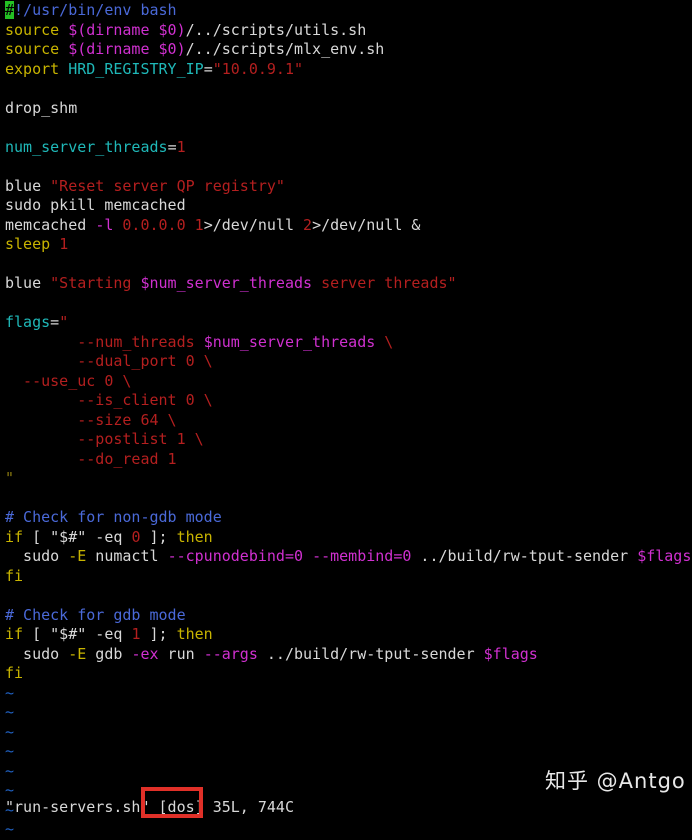  What do you see at coordinates (104, 224) in the screenshot?
I see `code-token: -l` at bounding box center [104, 224].